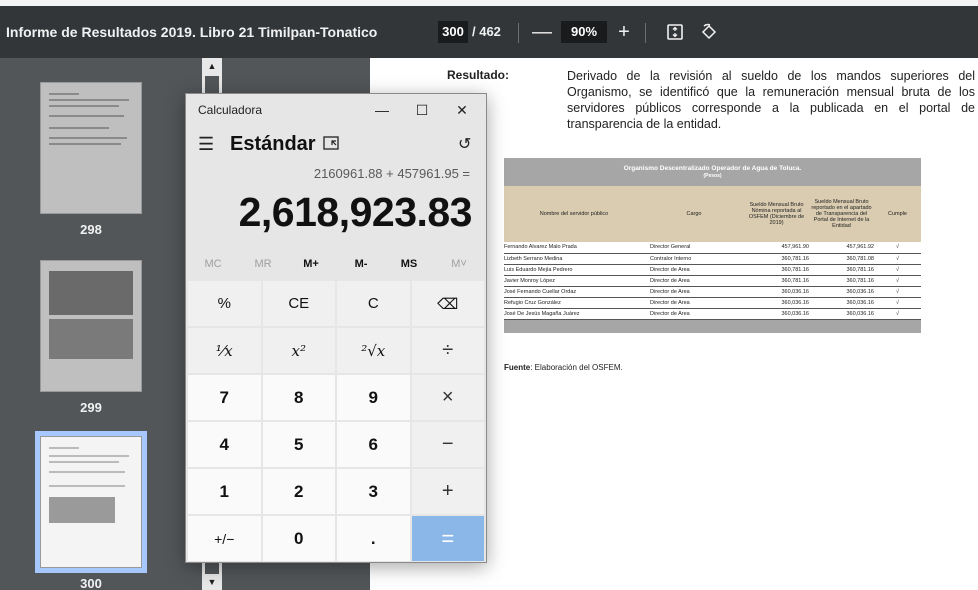  What do you see at coordinates (373, 491) in the screenshot?
I see `digit-3-button: 3` at bounding box center [373, 491].